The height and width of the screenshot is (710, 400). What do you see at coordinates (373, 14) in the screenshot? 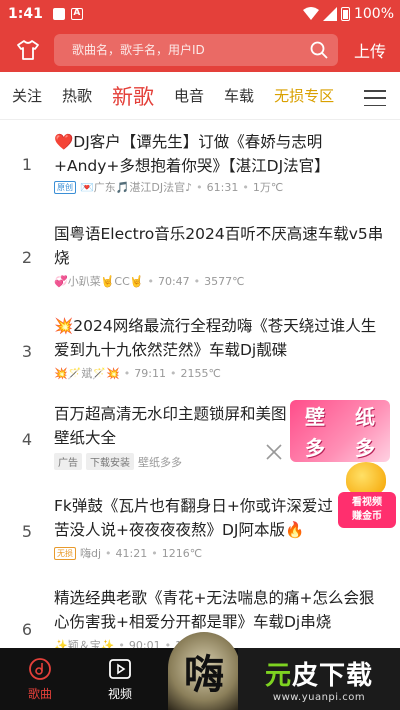
I see `battery-level: 100%` at bounding box center [373, 14].